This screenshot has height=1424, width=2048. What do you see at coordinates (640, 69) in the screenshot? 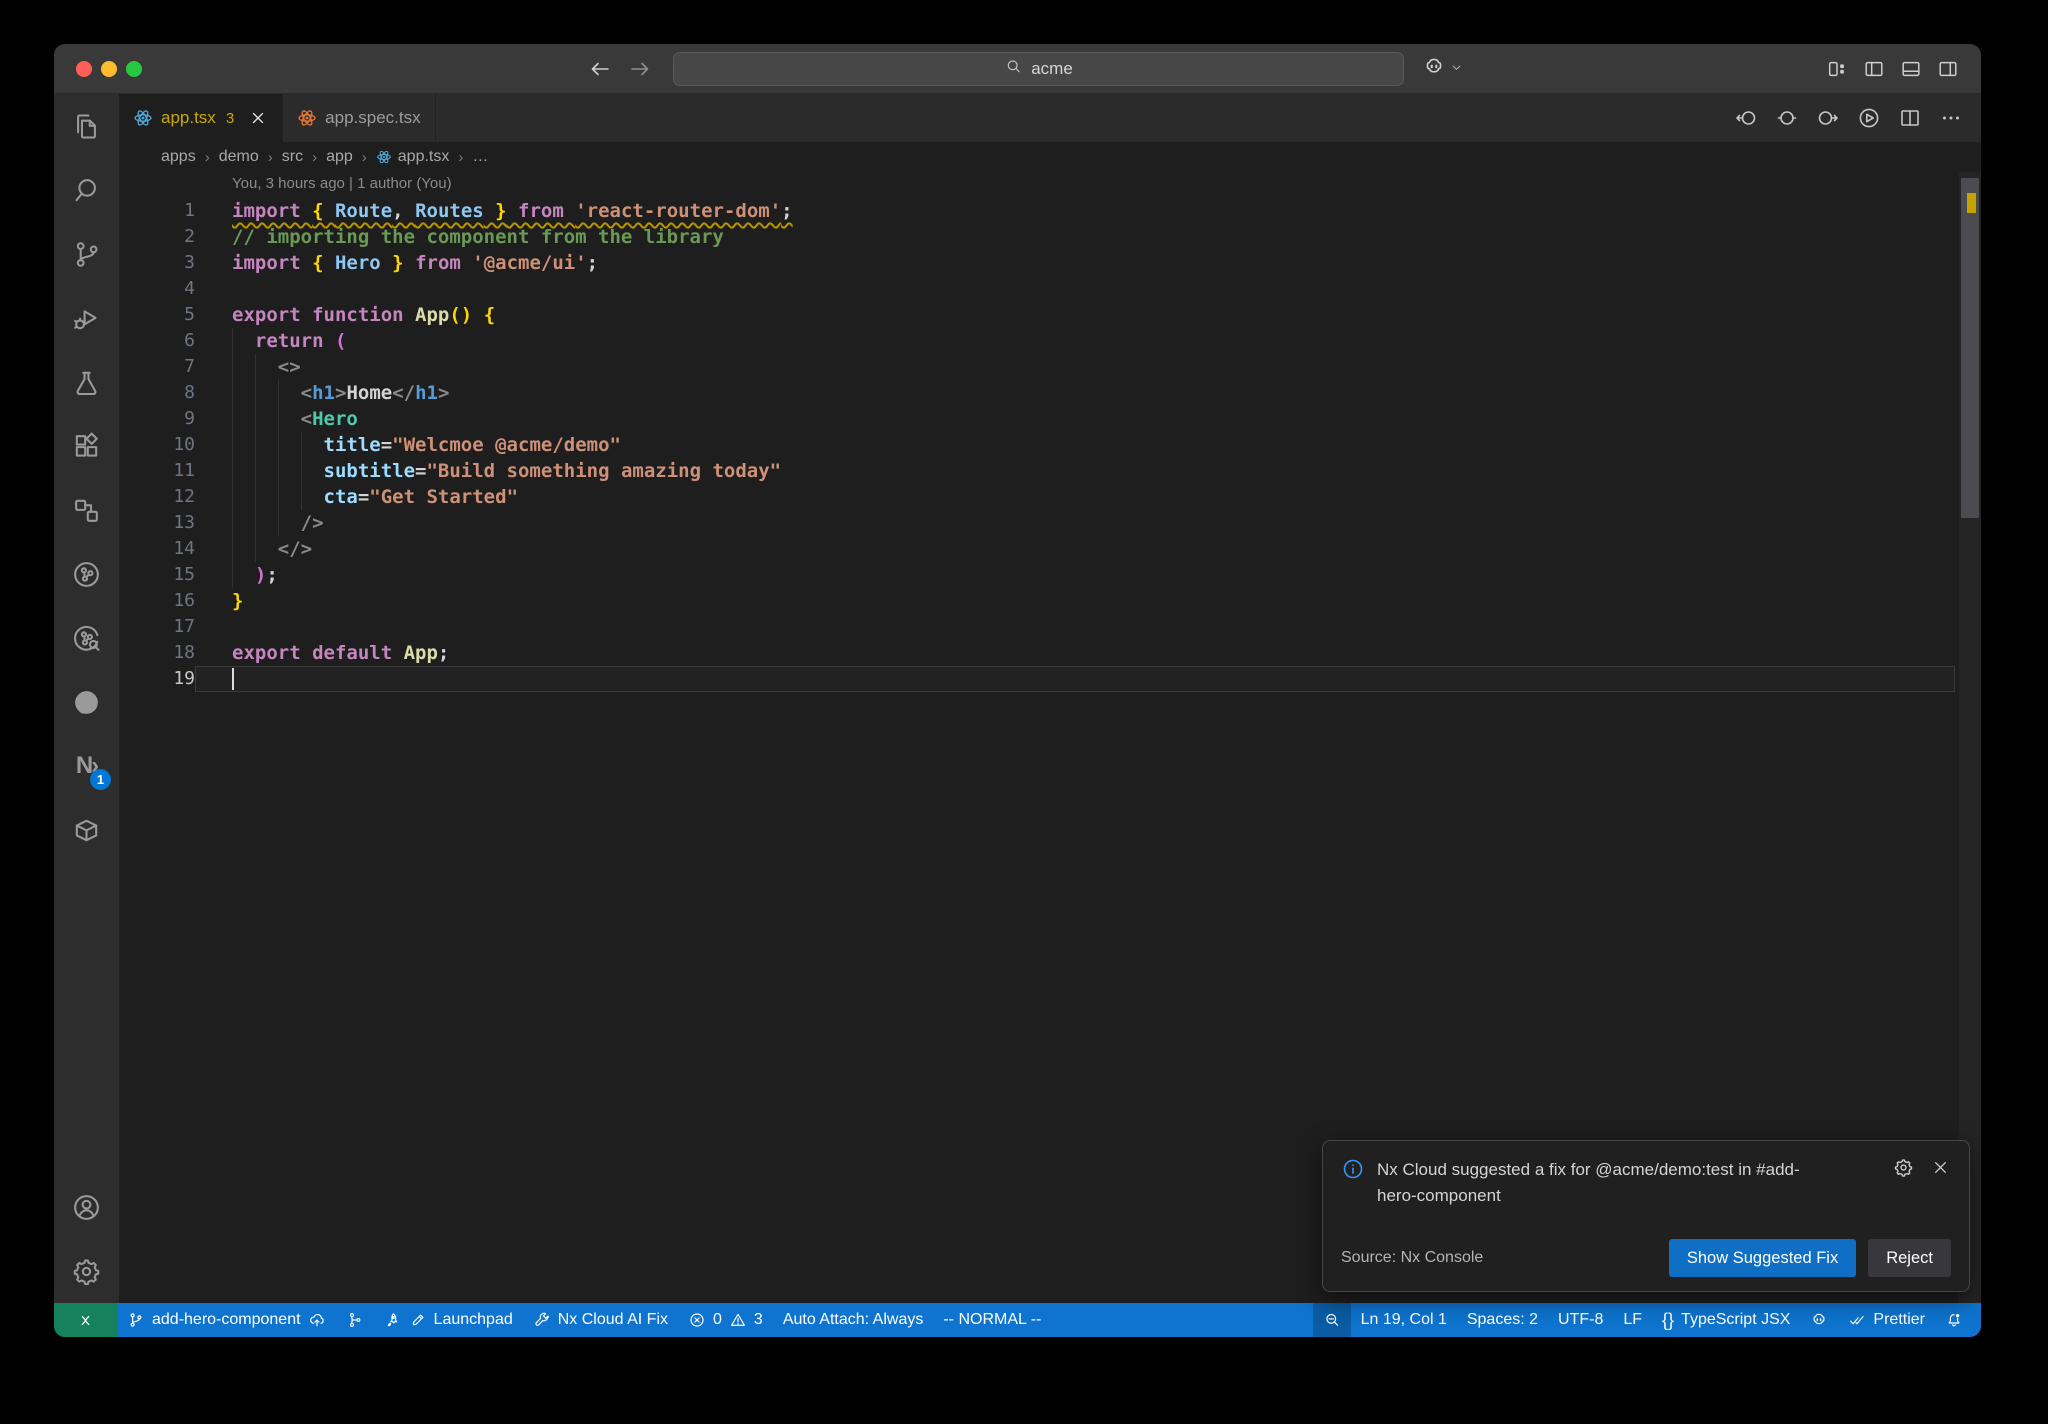
I see `history-forward-button` at bounding box center [640, 69].